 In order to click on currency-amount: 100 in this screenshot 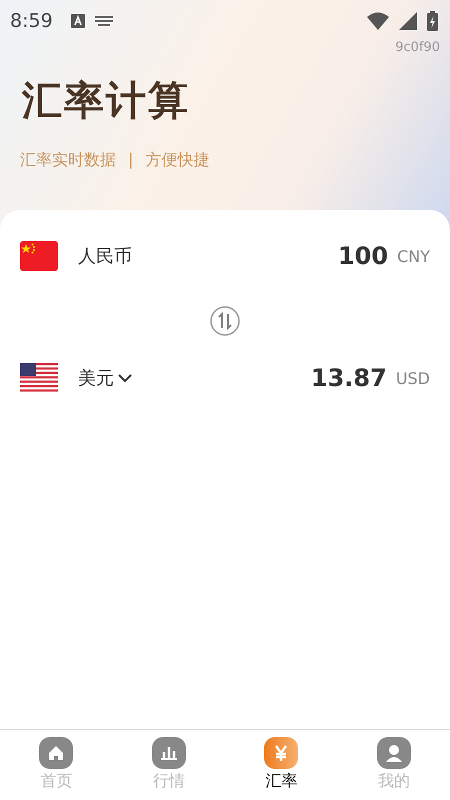, I will do `click(363, 256)`.